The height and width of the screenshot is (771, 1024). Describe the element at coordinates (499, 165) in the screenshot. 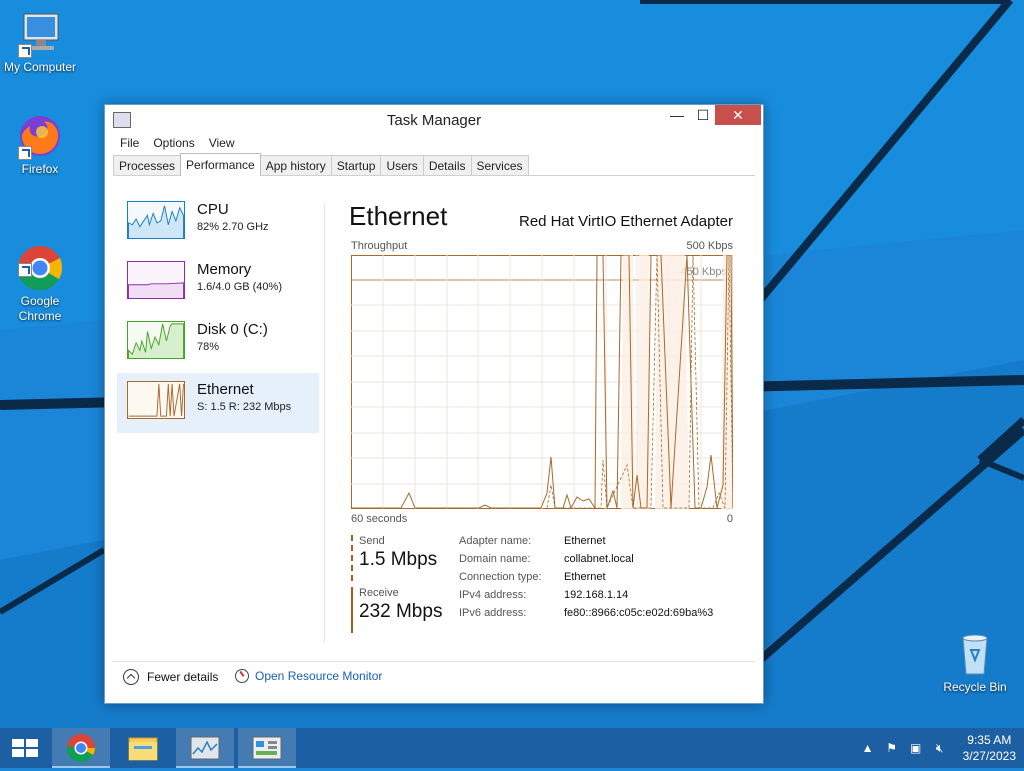

I see `tab-services: Services` at that location.